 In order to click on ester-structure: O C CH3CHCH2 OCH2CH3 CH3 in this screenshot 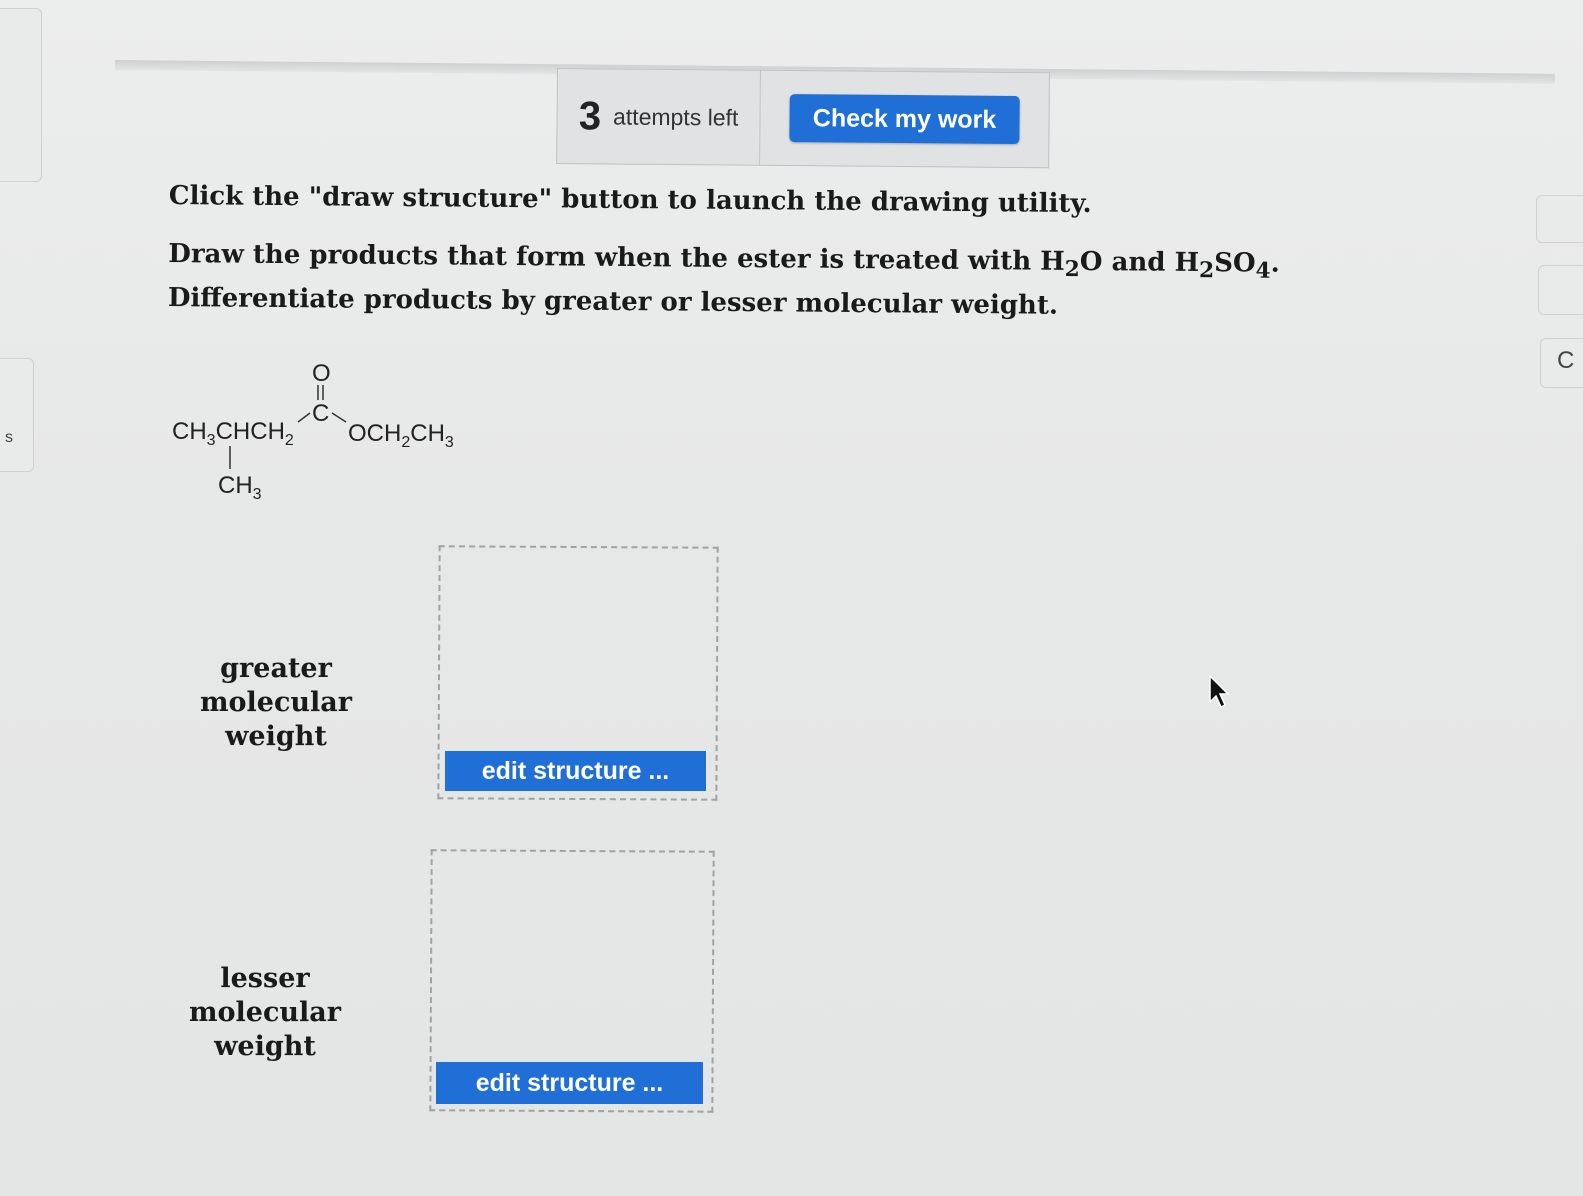, I will do `click(335, 436)`.